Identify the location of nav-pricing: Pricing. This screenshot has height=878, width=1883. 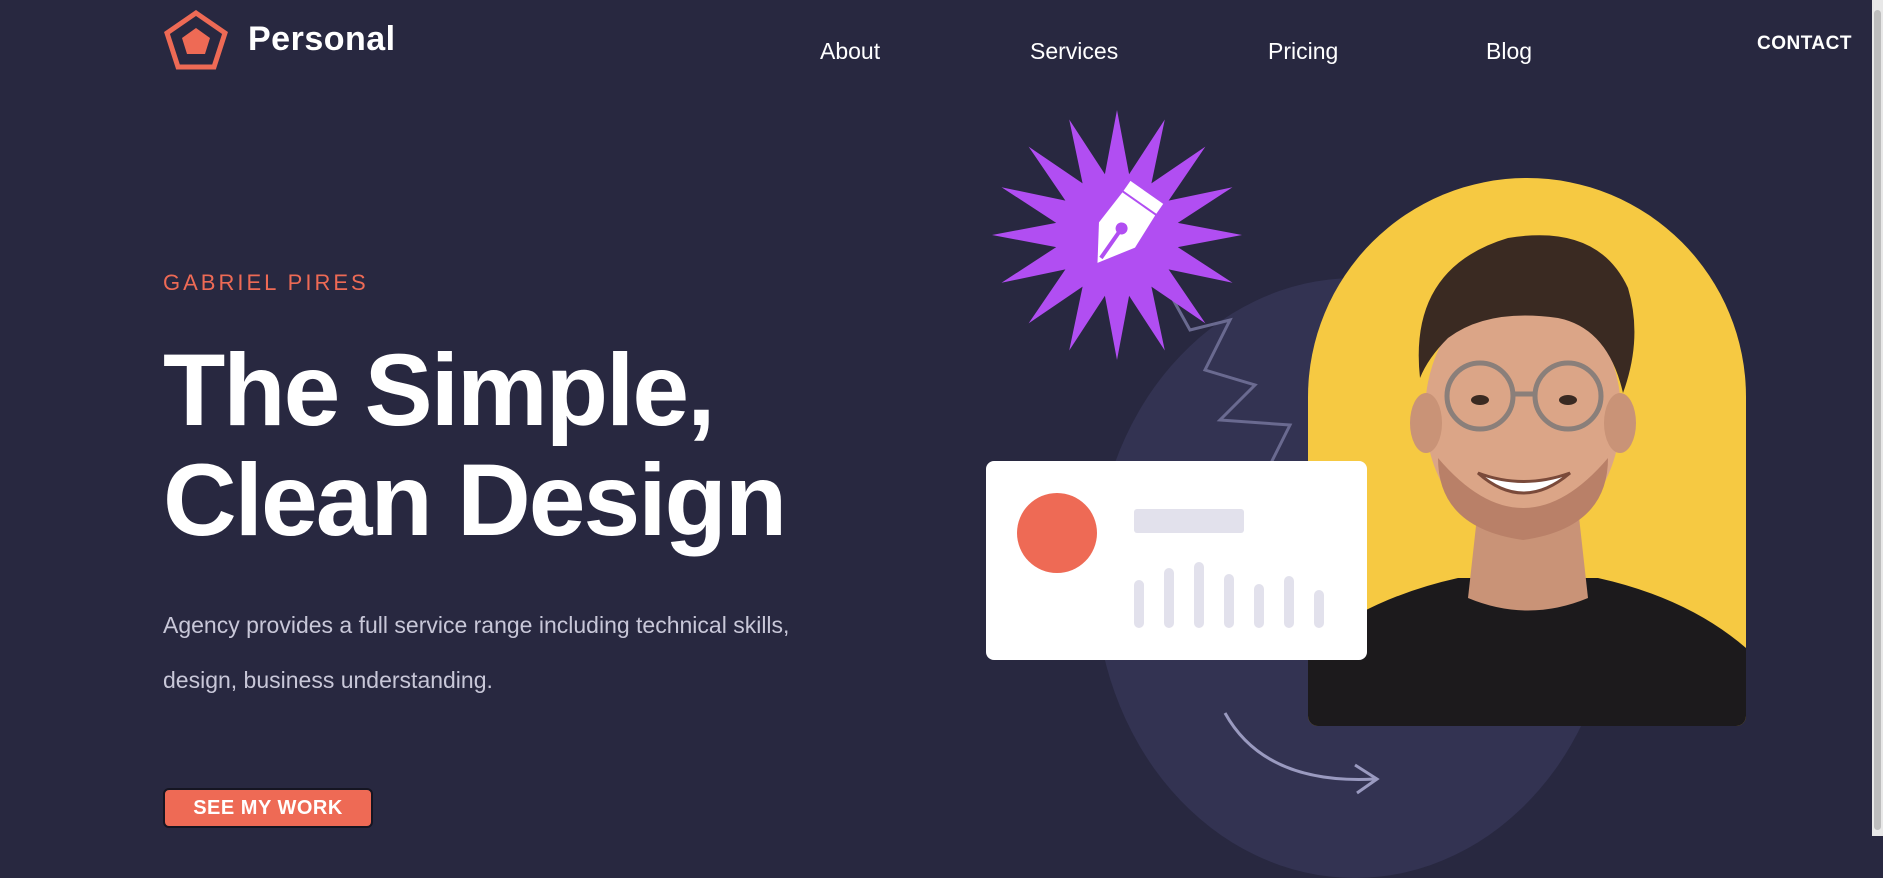
(1303, 51).